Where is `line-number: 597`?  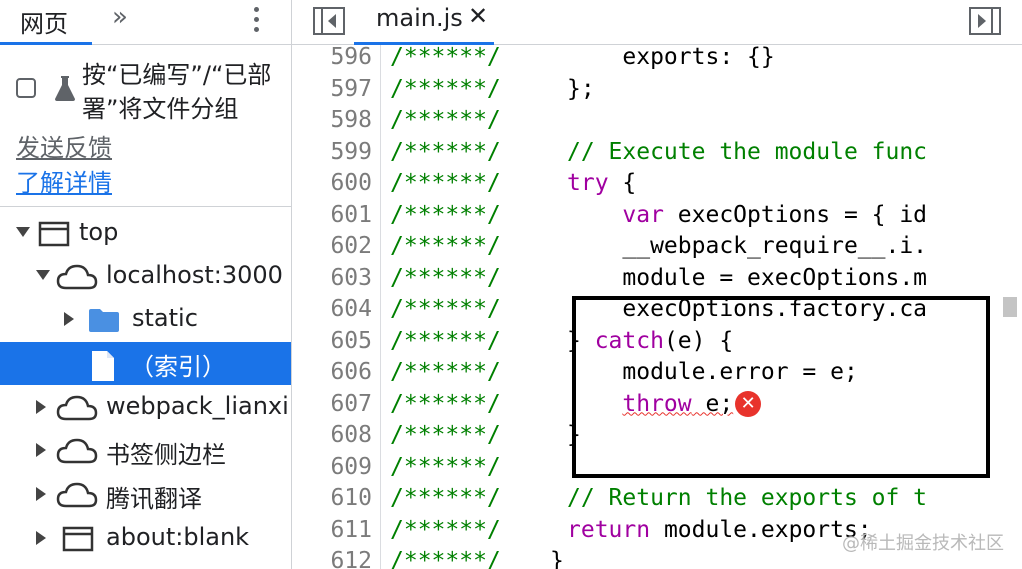 line-number: 597 is located at coordinates (332, 90).